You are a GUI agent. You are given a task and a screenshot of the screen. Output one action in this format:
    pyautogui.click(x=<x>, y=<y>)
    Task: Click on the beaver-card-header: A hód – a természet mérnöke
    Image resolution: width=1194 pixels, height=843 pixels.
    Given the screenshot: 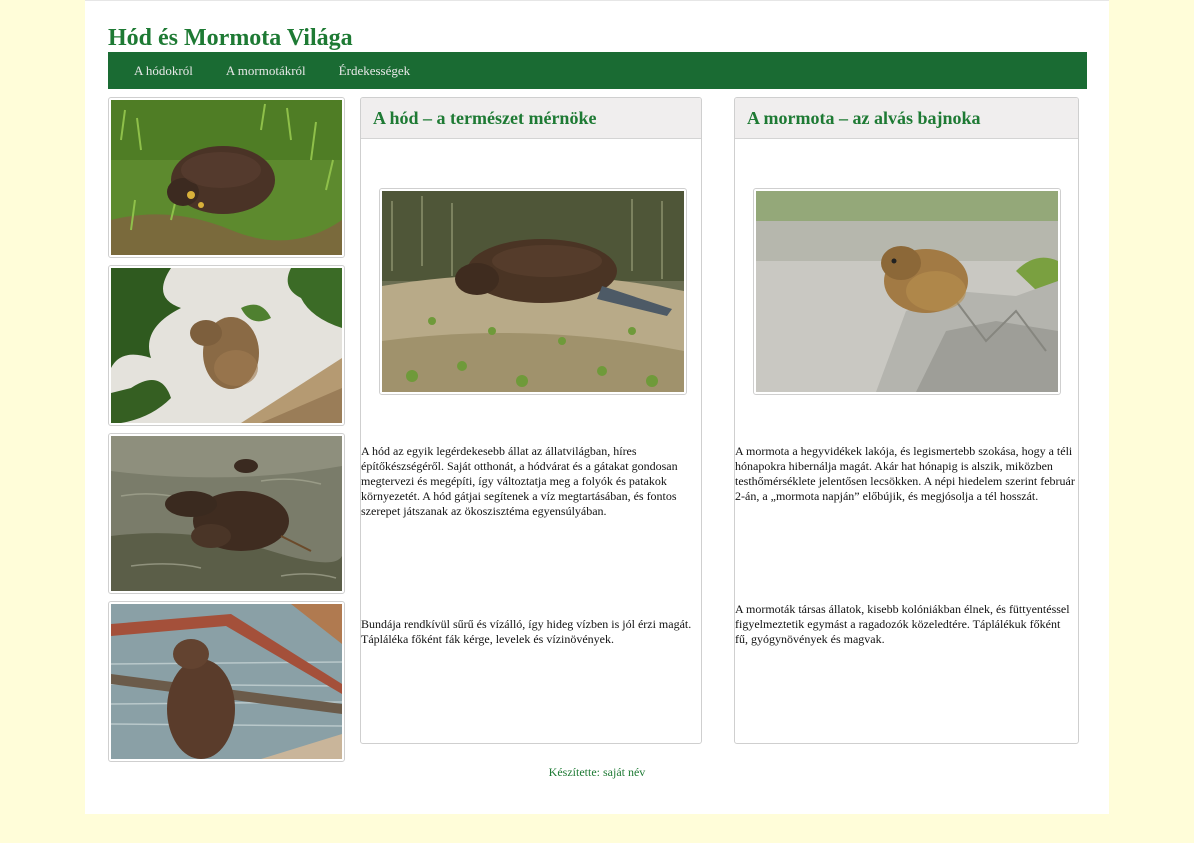 What is the action you would take?
    pyautogui.click(x=531, y=118)
    